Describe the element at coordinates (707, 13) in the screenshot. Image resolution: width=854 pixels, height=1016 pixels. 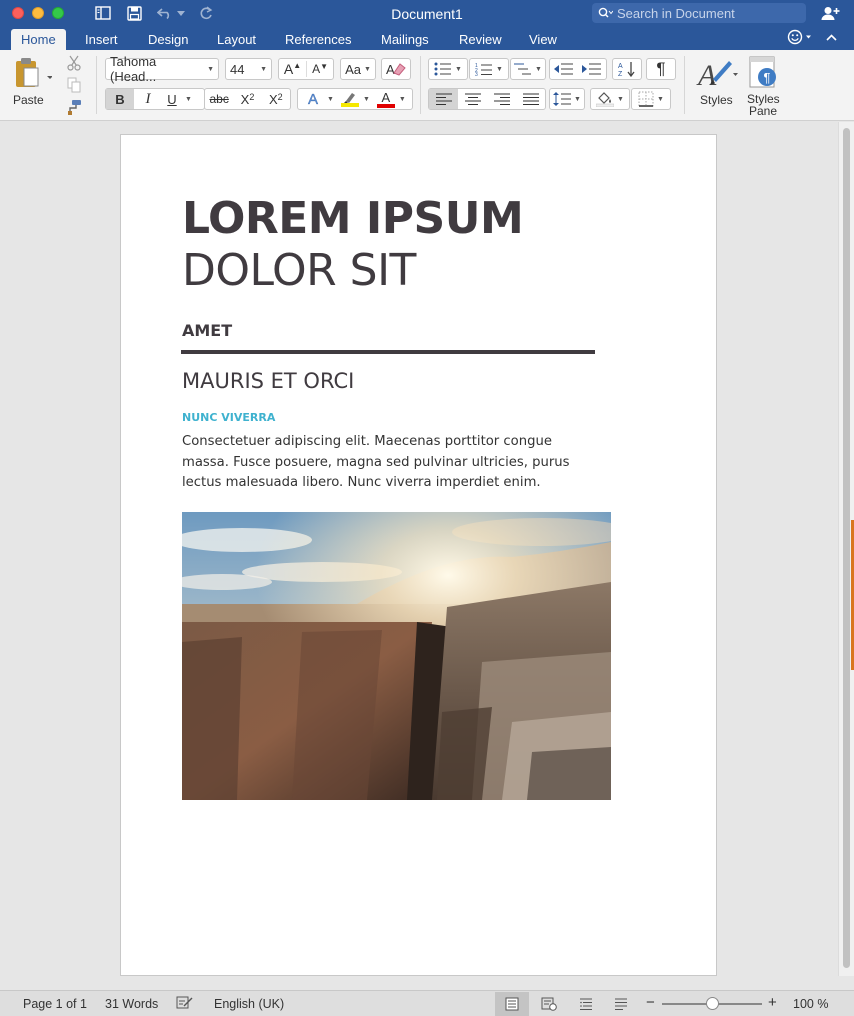
I see `search-input` at that location.